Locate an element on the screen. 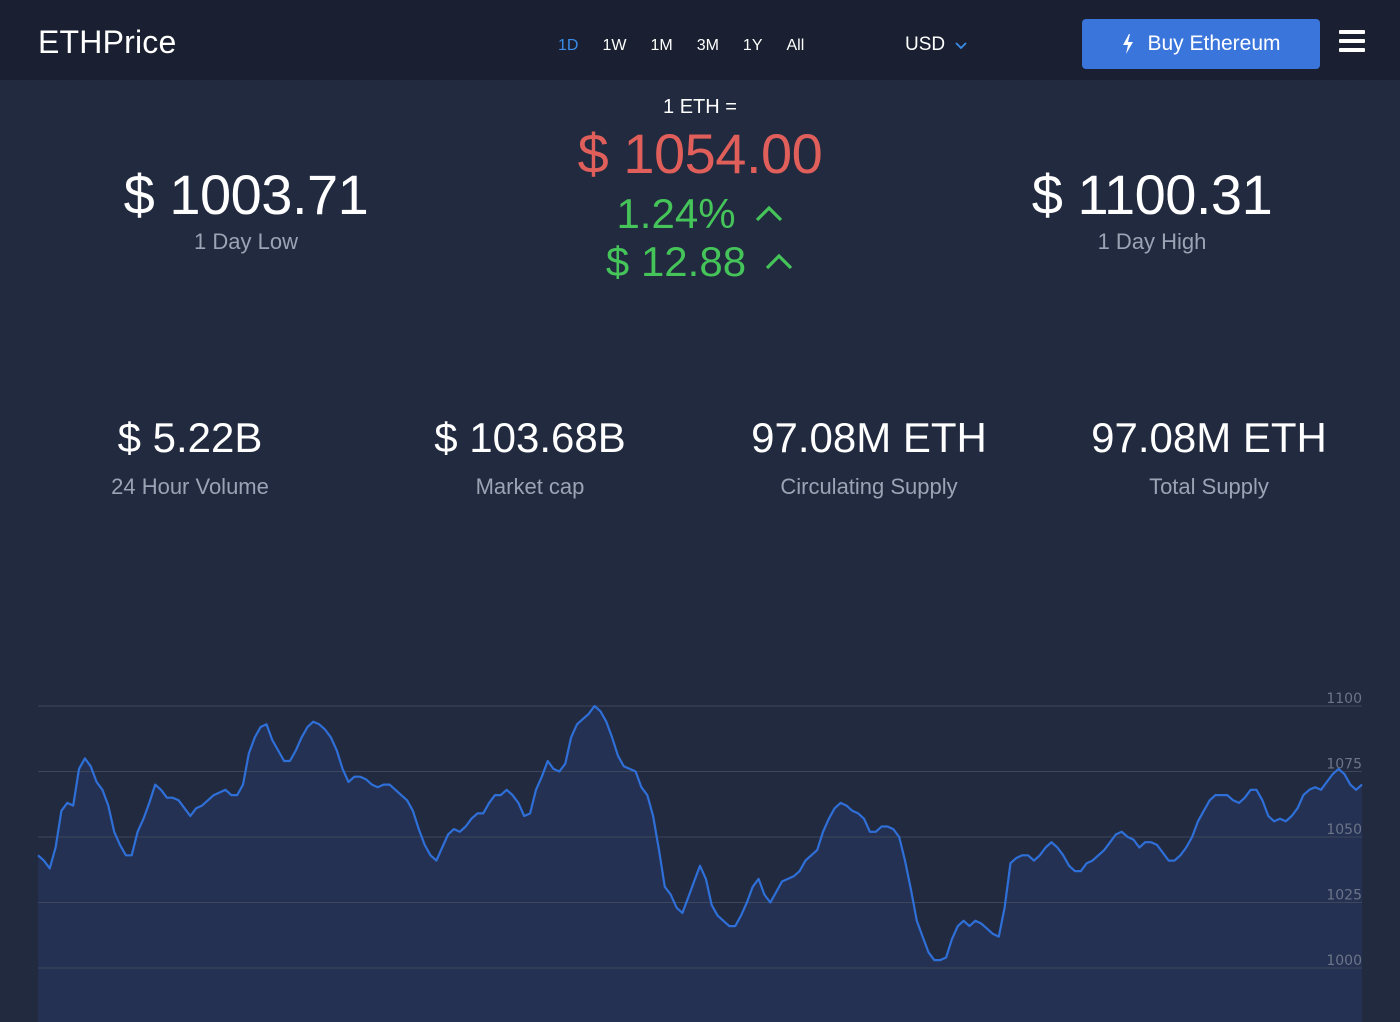 Image resolution: width=1400 pixels, height=1022 pixels. current-price: $ 1054.00 is located at coordinates (700, 153).